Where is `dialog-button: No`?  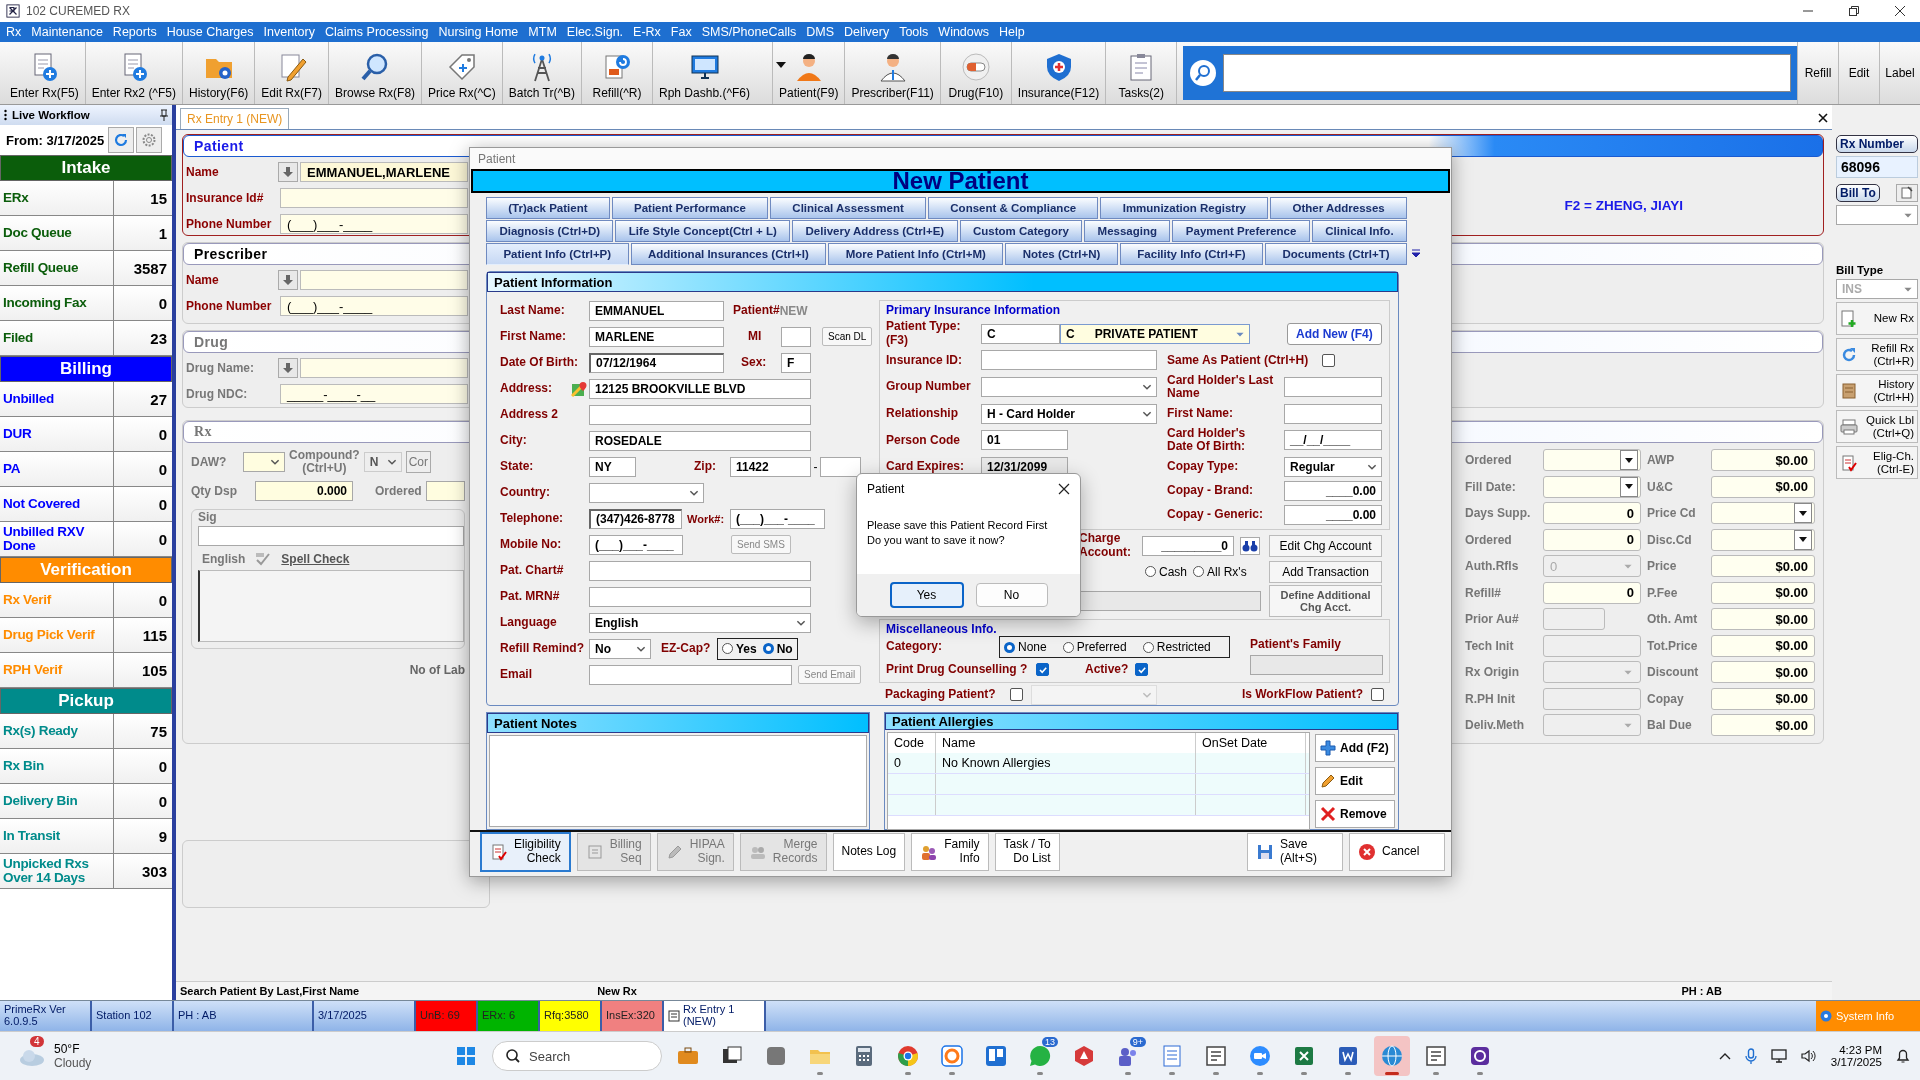 dialog-button: No is located at coordinates (1011, 595).